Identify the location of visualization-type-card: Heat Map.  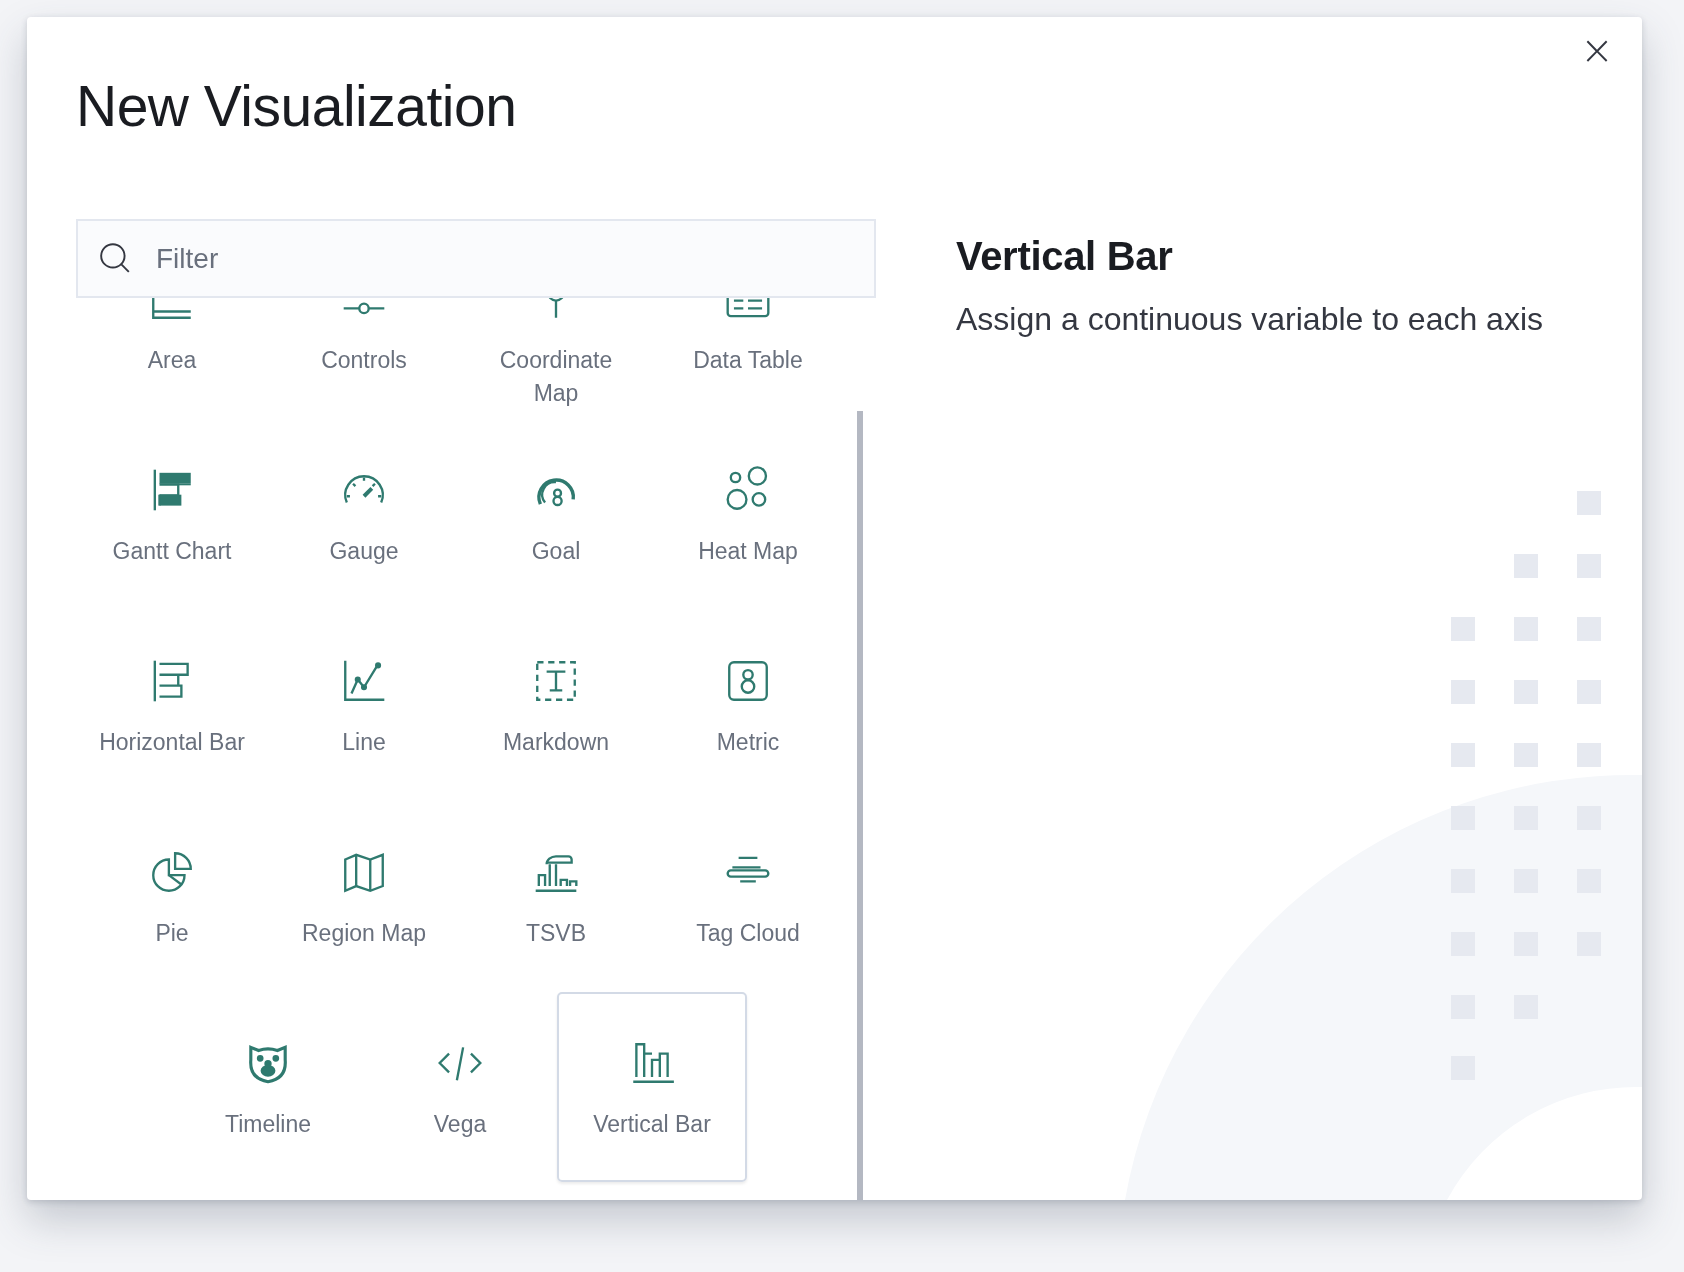
(748, 514).